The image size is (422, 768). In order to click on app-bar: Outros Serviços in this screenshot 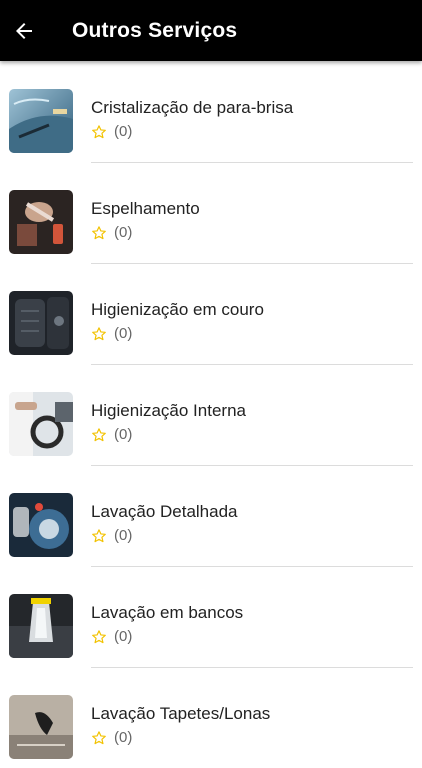, I will do `click(211, 30)`.